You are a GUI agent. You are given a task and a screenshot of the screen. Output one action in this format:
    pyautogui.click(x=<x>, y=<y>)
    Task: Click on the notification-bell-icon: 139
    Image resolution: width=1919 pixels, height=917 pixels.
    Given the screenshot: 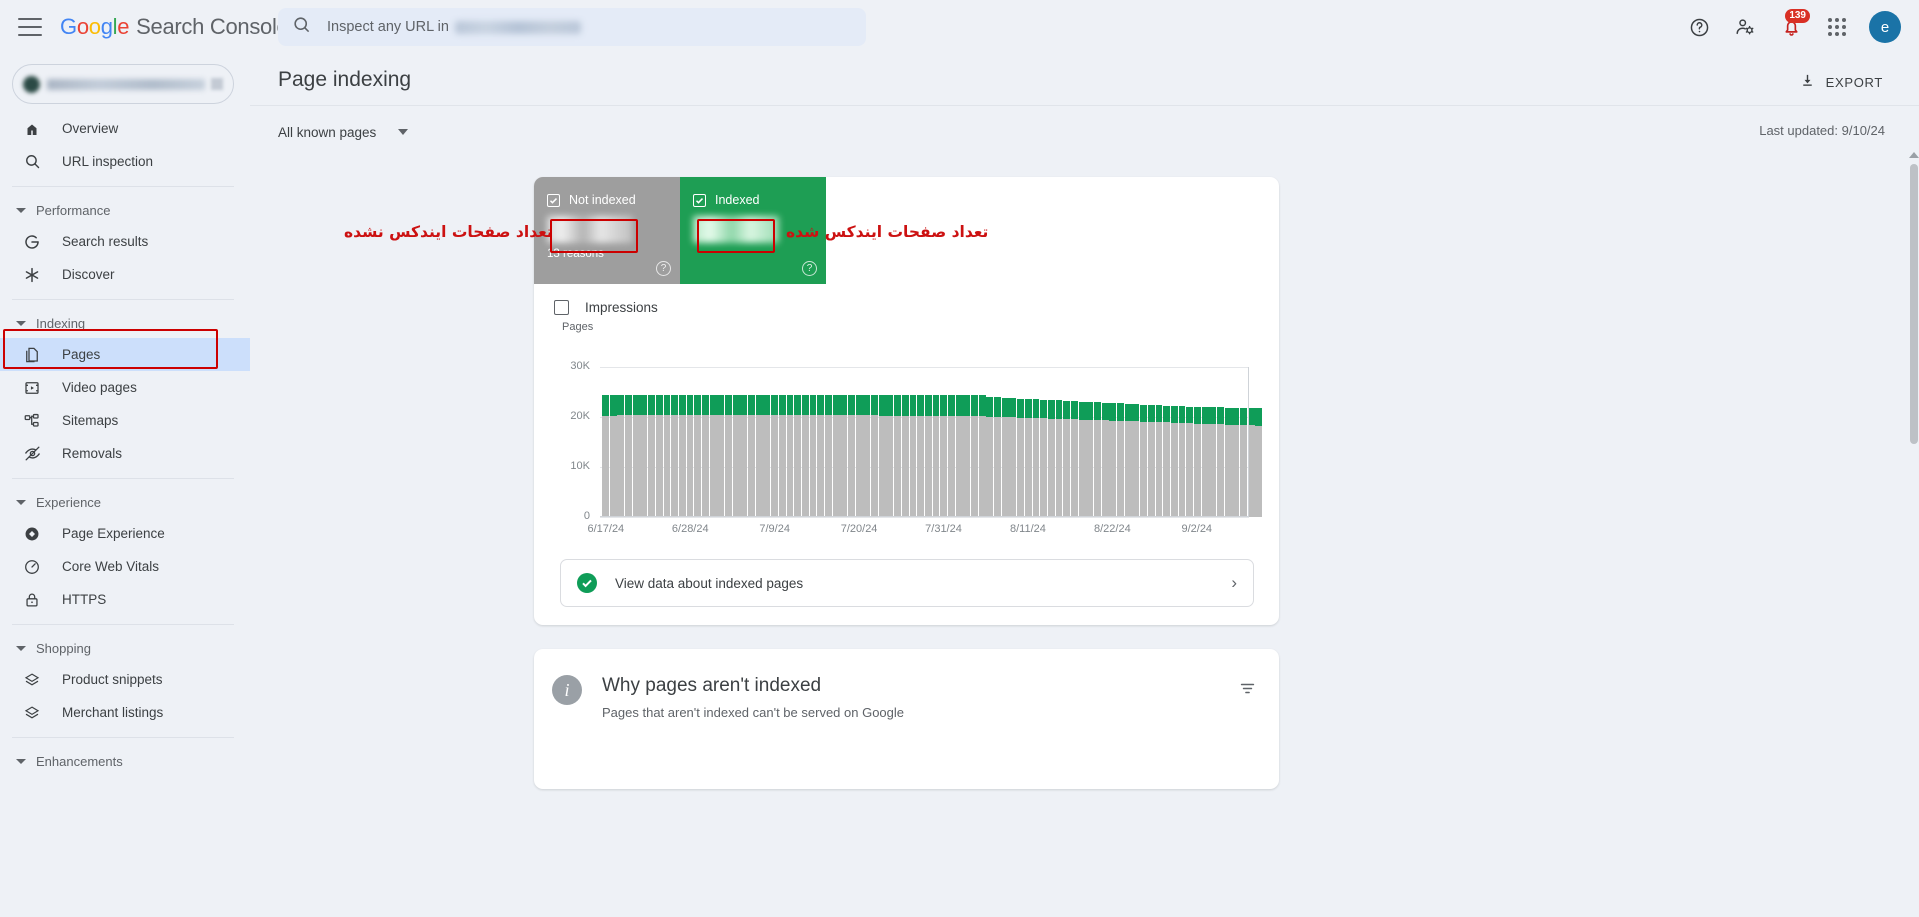 What is the action you would take?
    pyautogui.click(x=1791, y=27)
    